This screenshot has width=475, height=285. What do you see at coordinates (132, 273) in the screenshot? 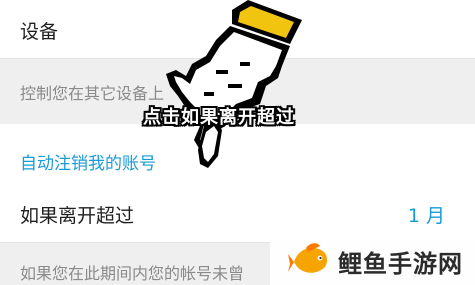
I see `description-label: 如果您在此期间内您的帐号未曾` at bounding box center [132, 273].